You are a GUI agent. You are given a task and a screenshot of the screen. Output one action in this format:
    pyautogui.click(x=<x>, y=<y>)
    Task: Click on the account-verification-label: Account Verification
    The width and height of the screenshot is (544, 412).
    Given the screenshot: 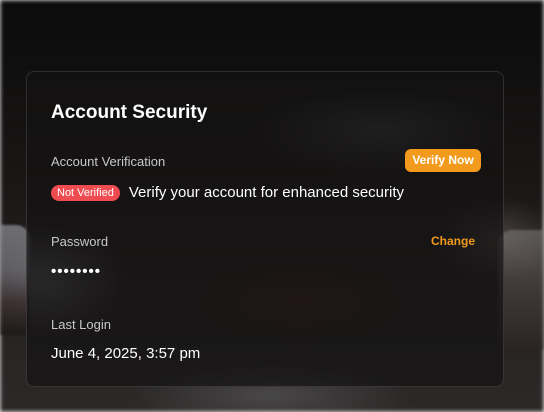 What is the action you would take?
    pyautogui.click(x=108, y=161)
    